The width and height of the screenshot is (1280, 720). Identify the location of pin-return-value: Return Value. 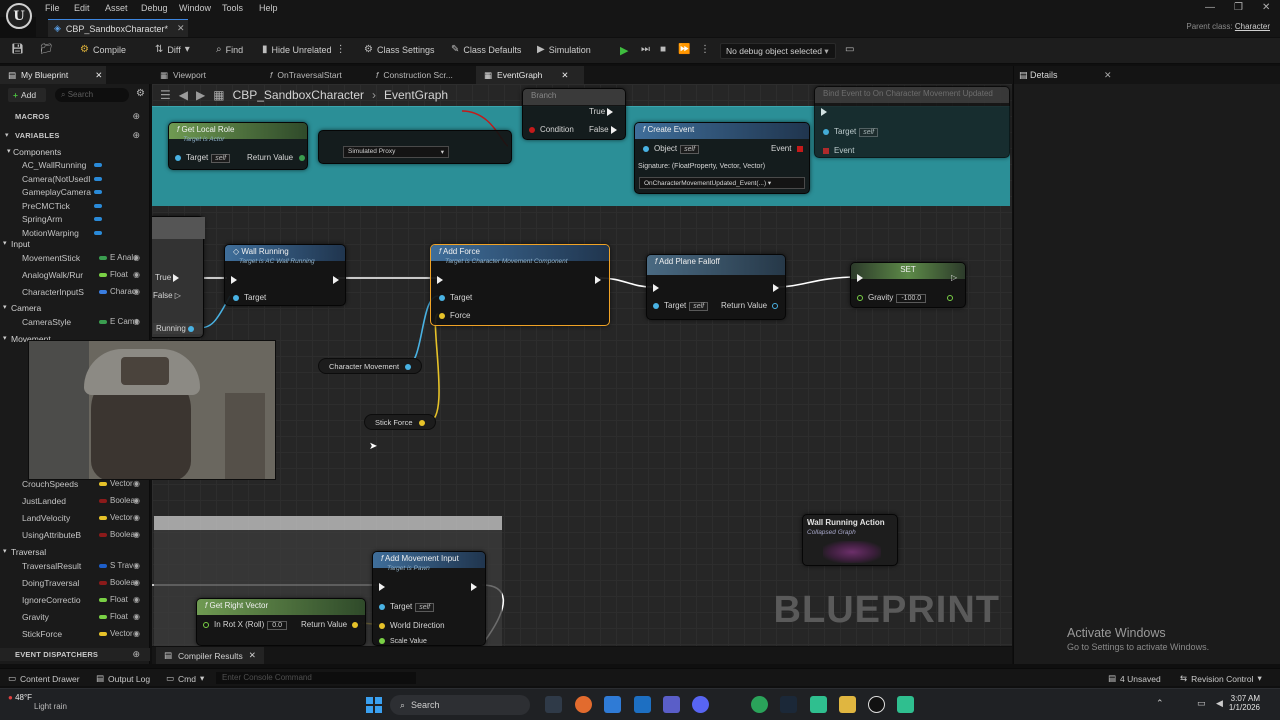
(752, 305).